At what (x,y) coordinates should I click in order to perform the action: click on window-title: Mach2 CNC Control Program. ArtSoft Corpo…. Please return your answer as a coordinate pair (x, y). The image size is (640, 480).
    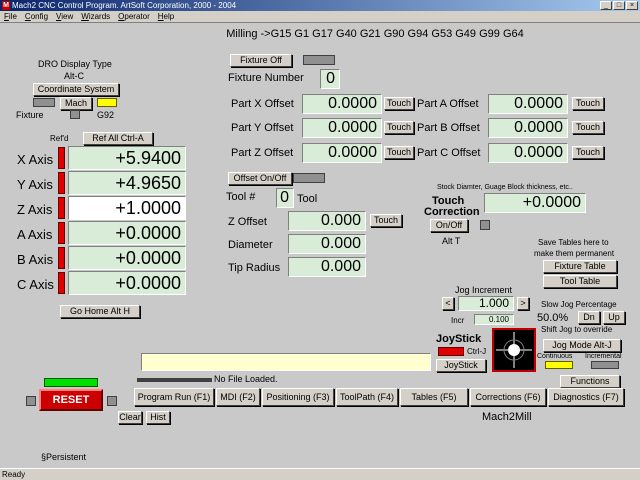
    Looking at the image, I should click on (124, 5).